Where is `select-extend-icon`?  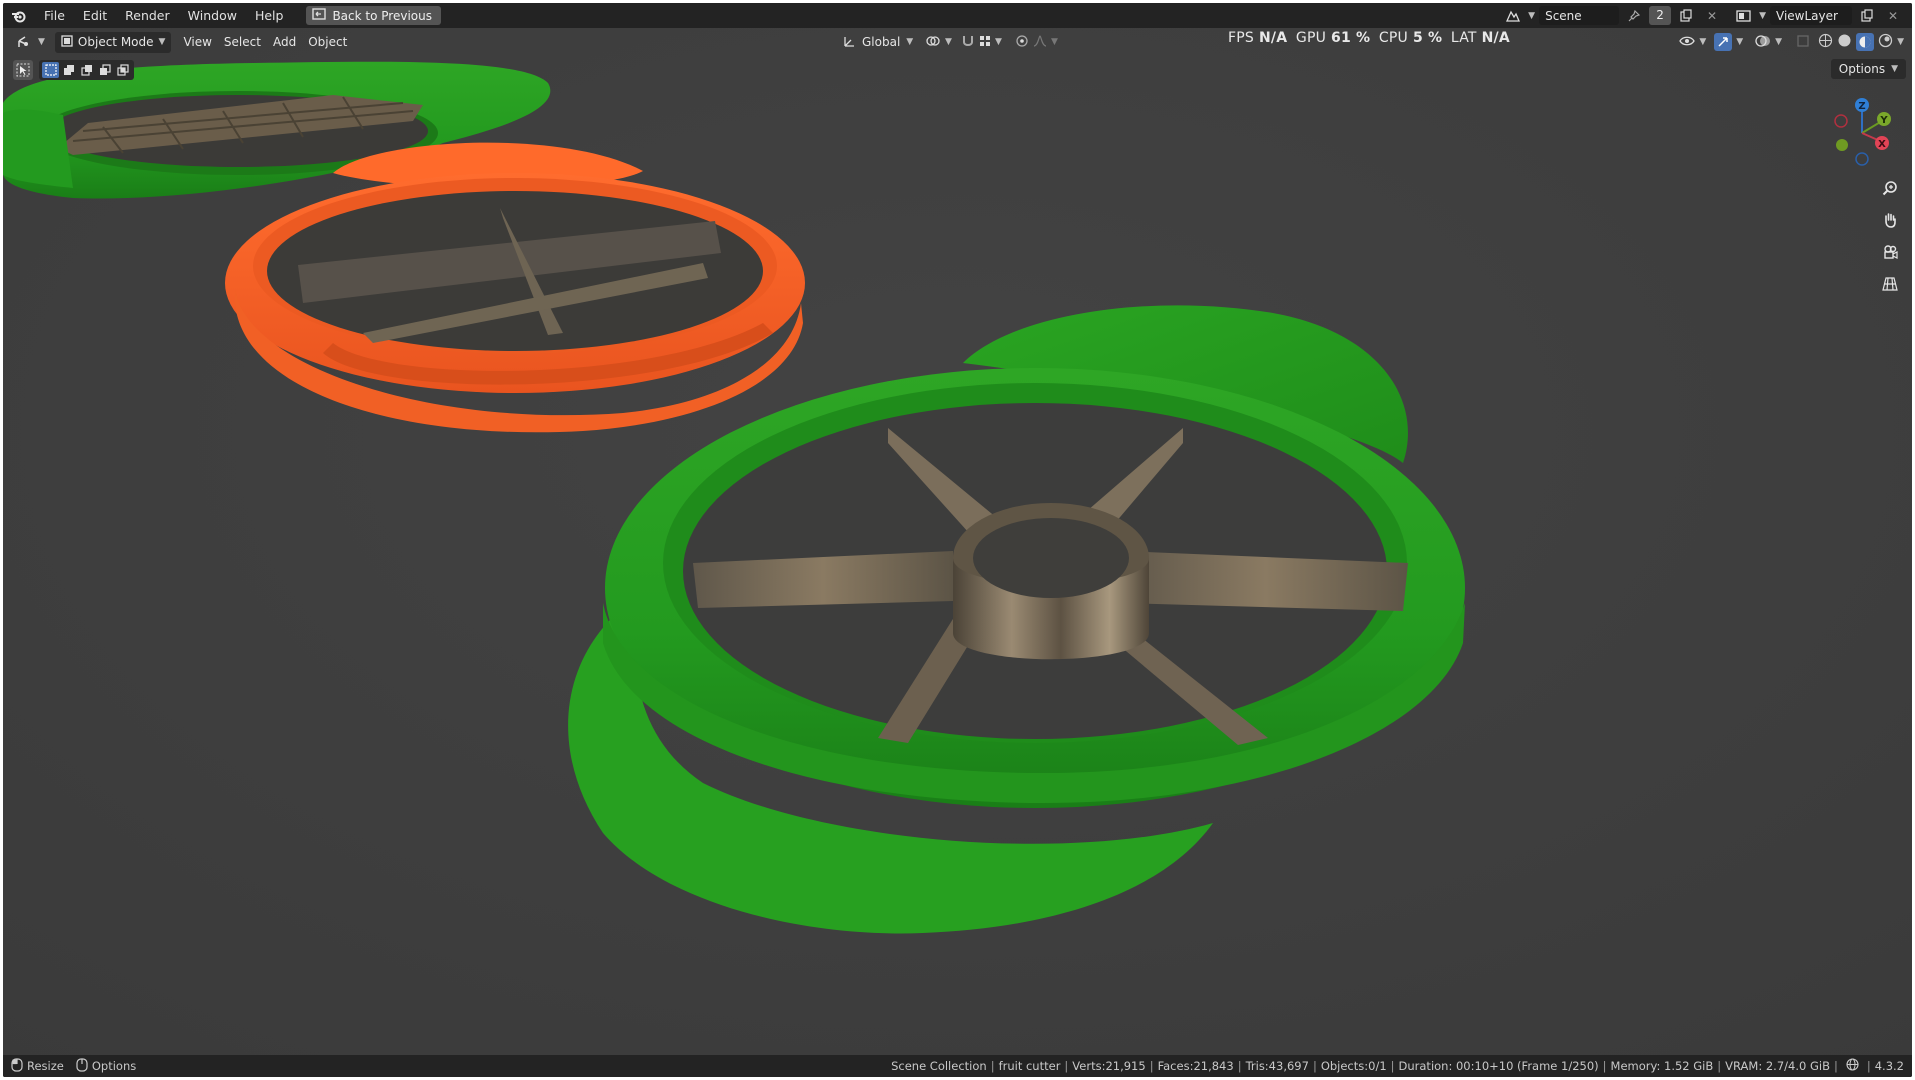 select-extend-icon is located at coordinates (68, 70).